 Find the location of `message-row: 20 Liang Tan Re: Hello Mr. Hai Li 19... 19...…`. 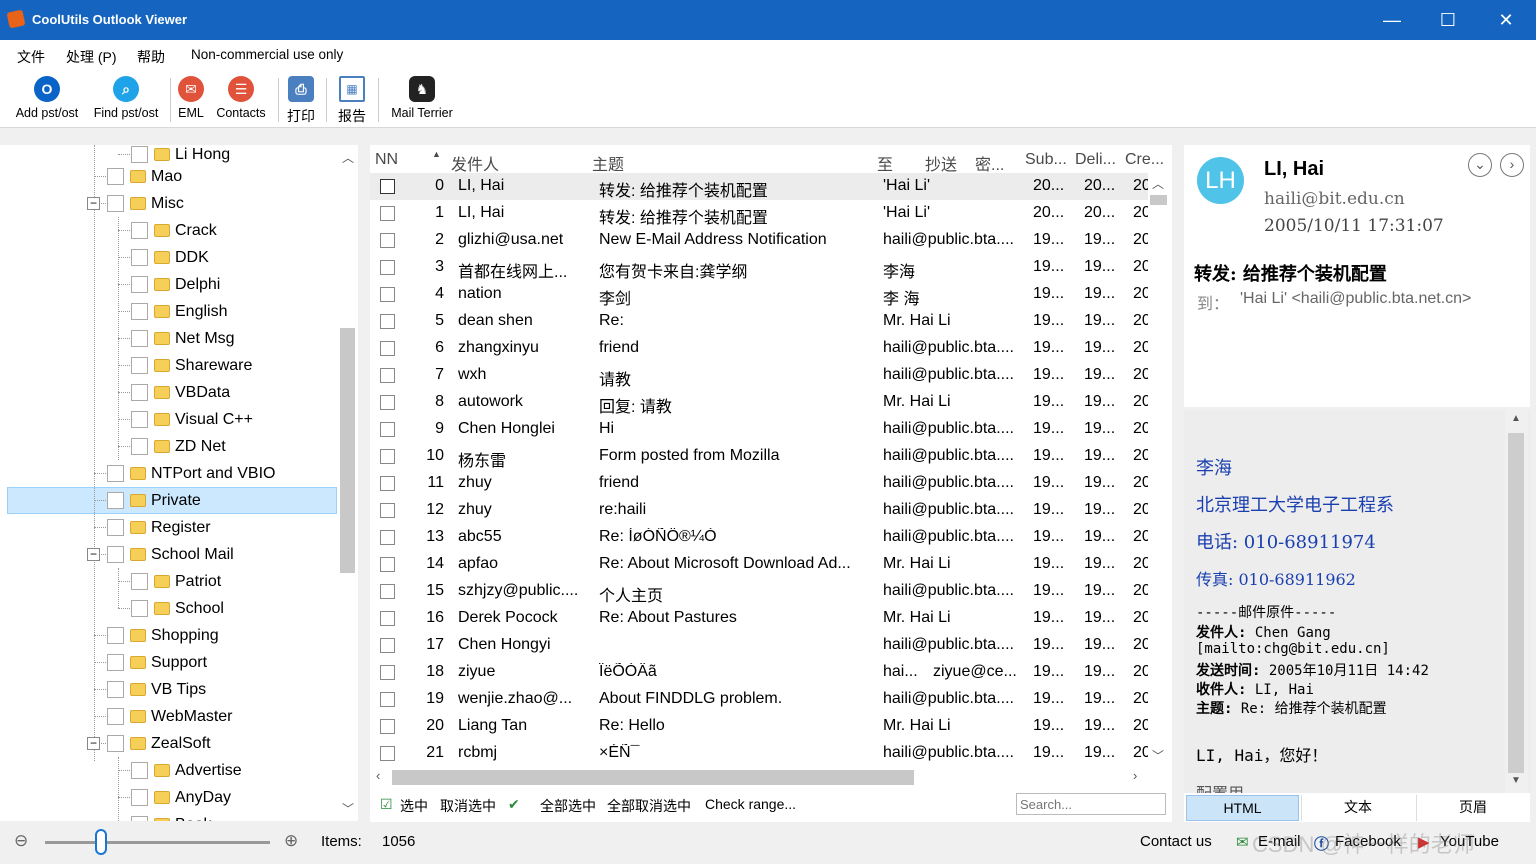

message-row: 20 Liang Tan Re: Hello Mr. Hai Li 19... 19...… is located at coordinates (760, 726).